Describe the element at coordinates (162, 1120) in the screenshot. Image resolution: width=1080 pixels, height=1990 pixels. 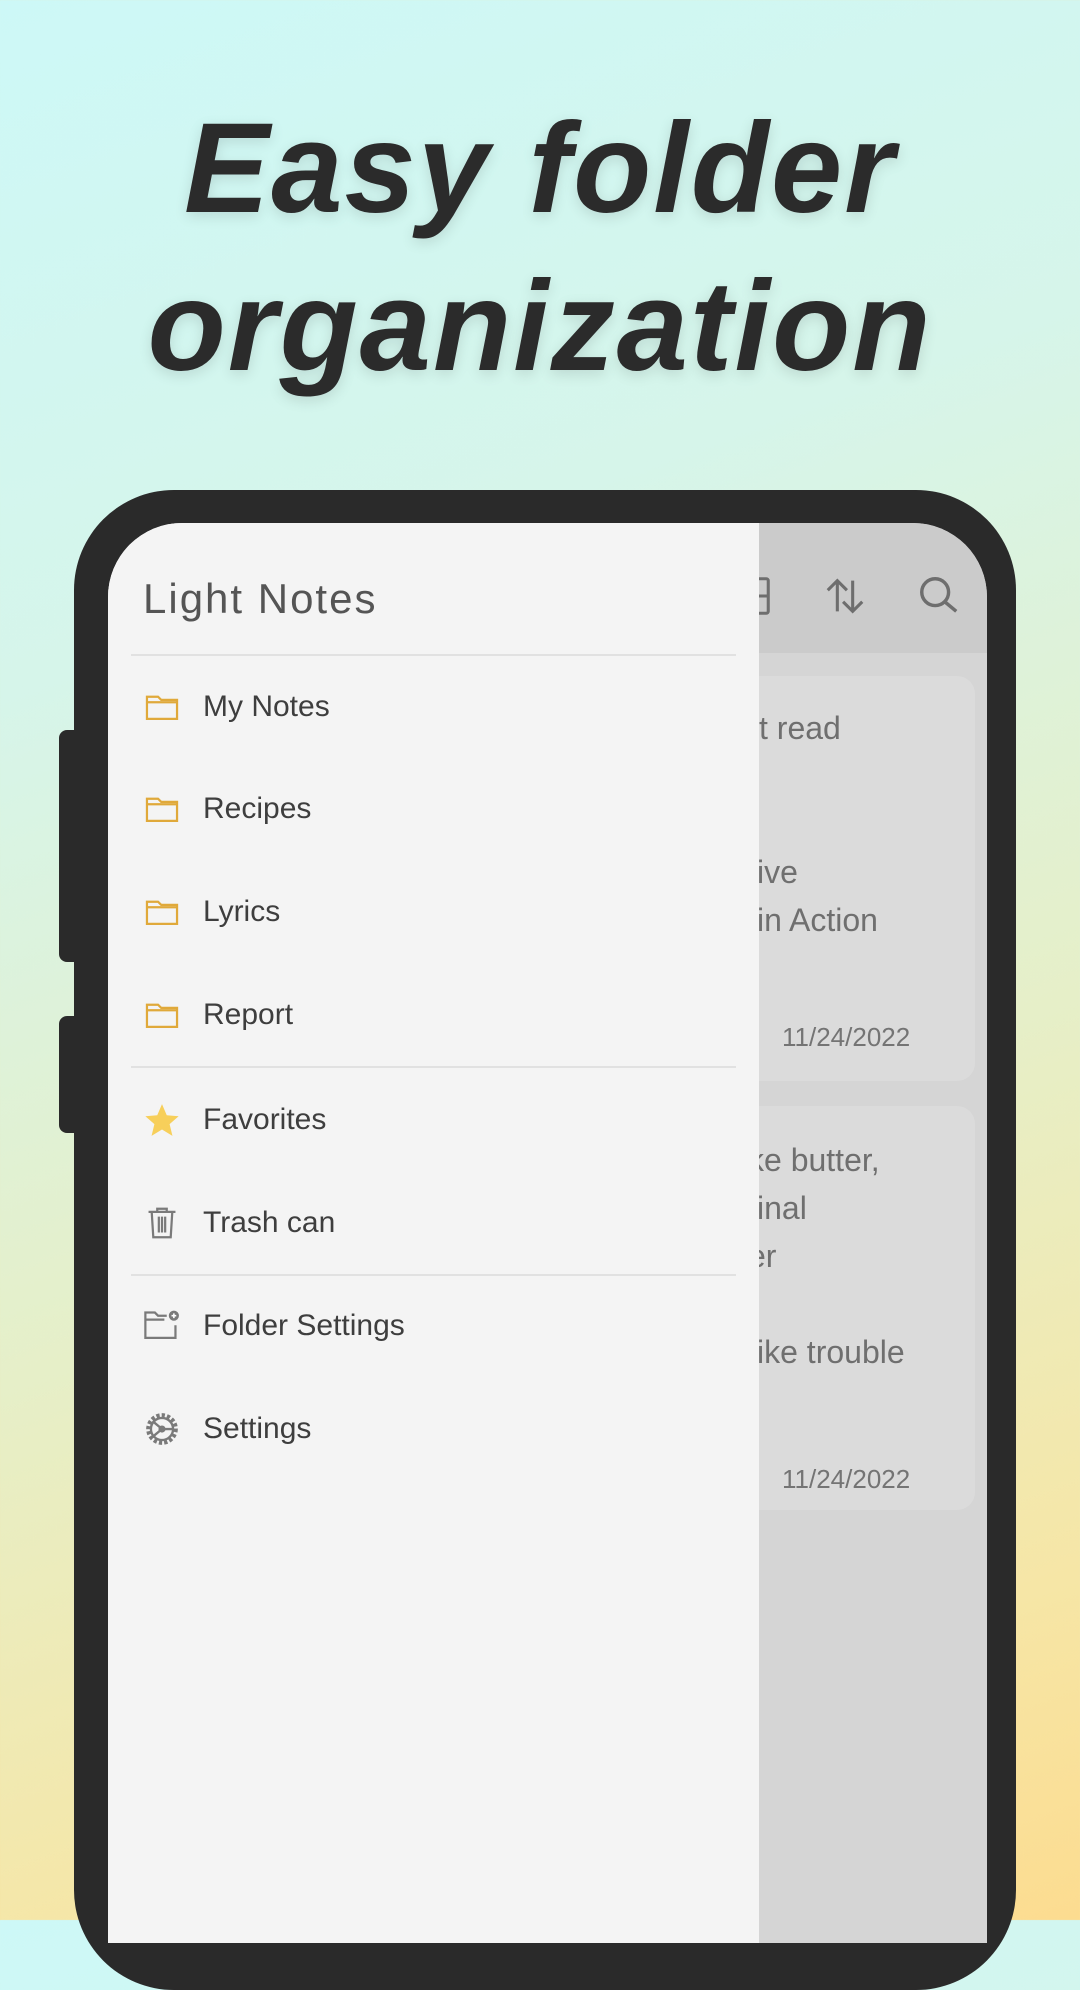
I see `star-icon` at that location.